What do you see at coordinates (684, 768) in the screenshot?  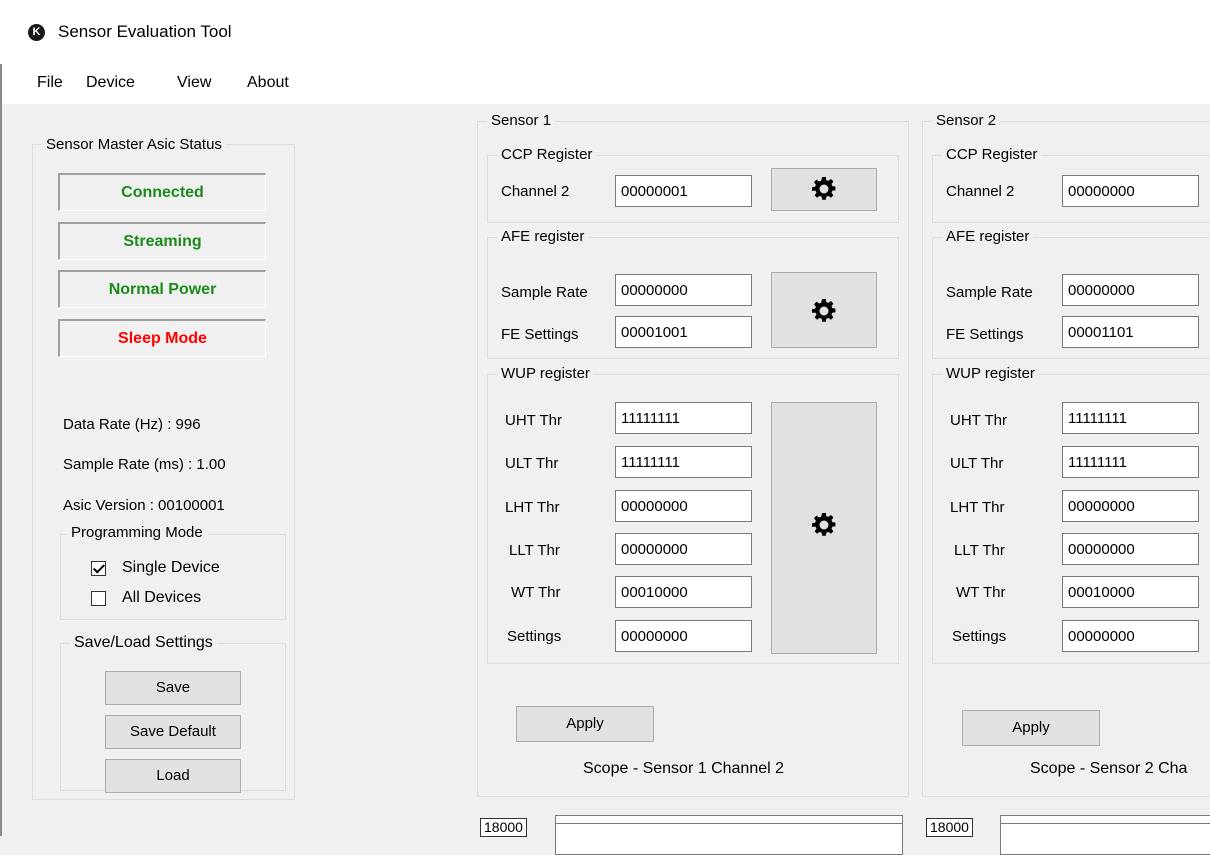 I see `sensor1-scope-label: Scope - Sensor 1 Channel 2` at bounding box center [684, 768].